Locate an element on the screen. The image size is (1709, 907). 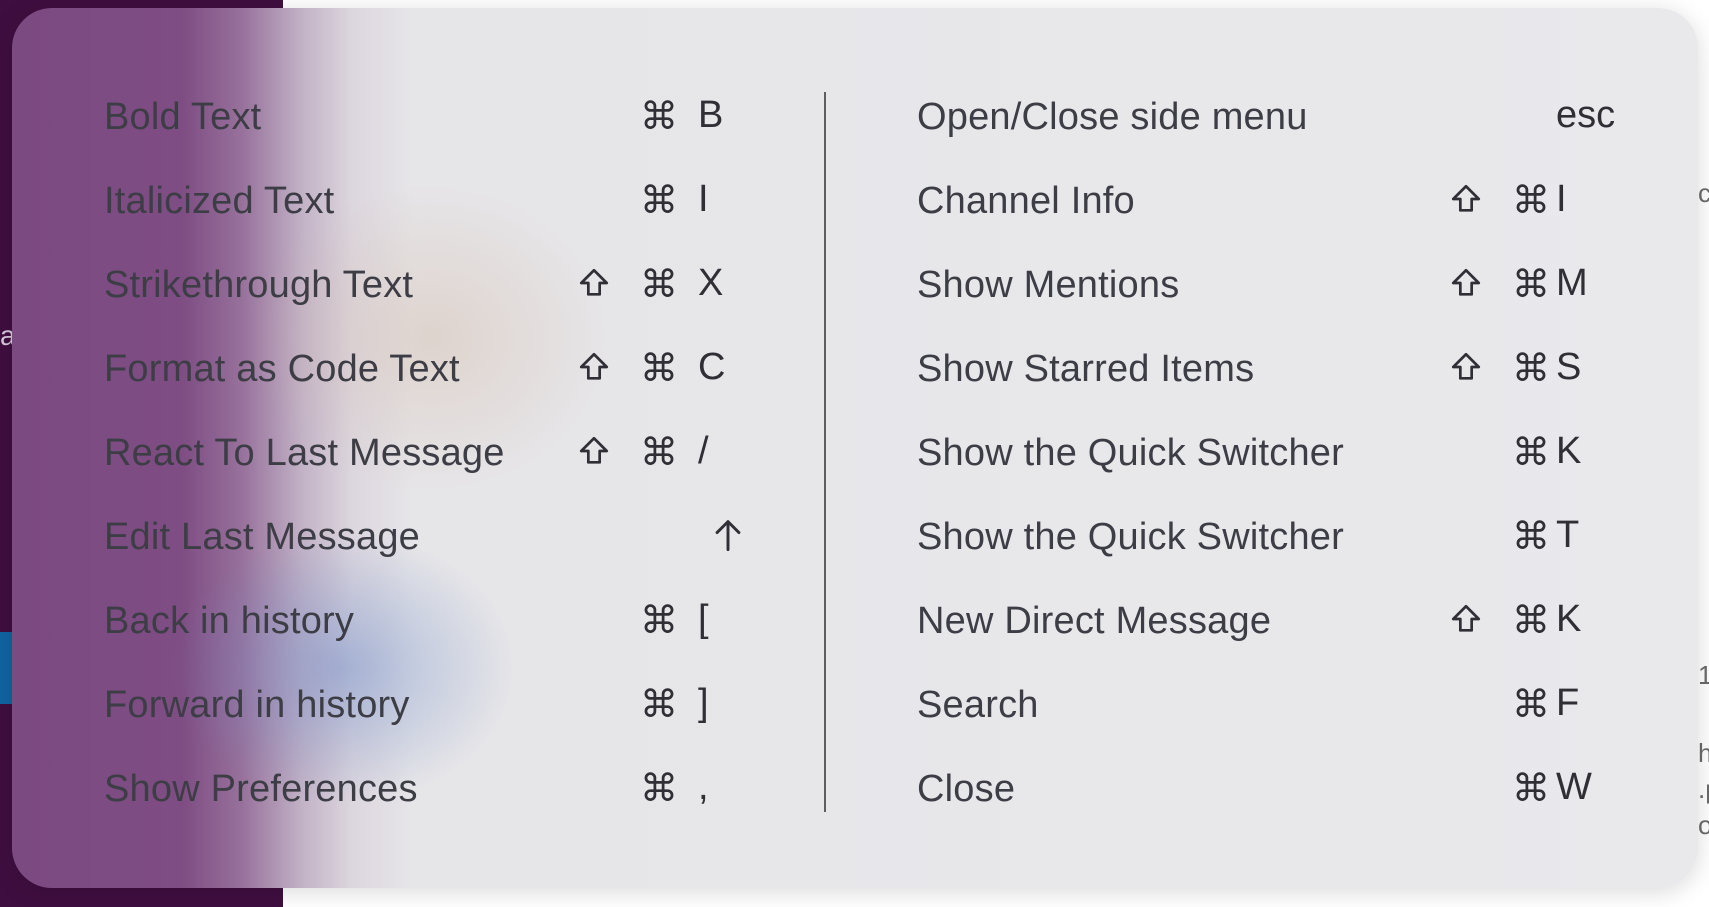
shortcut-key: [ is located at coordinates (703, 619).